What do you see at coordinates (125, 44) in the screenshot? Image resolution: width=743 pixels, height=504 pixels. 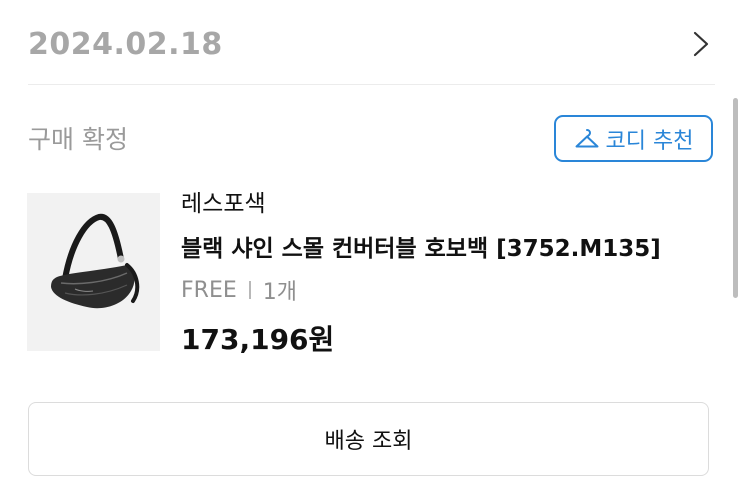 I see `order-date: 2024.02.18` at bounding box center [125, 44].